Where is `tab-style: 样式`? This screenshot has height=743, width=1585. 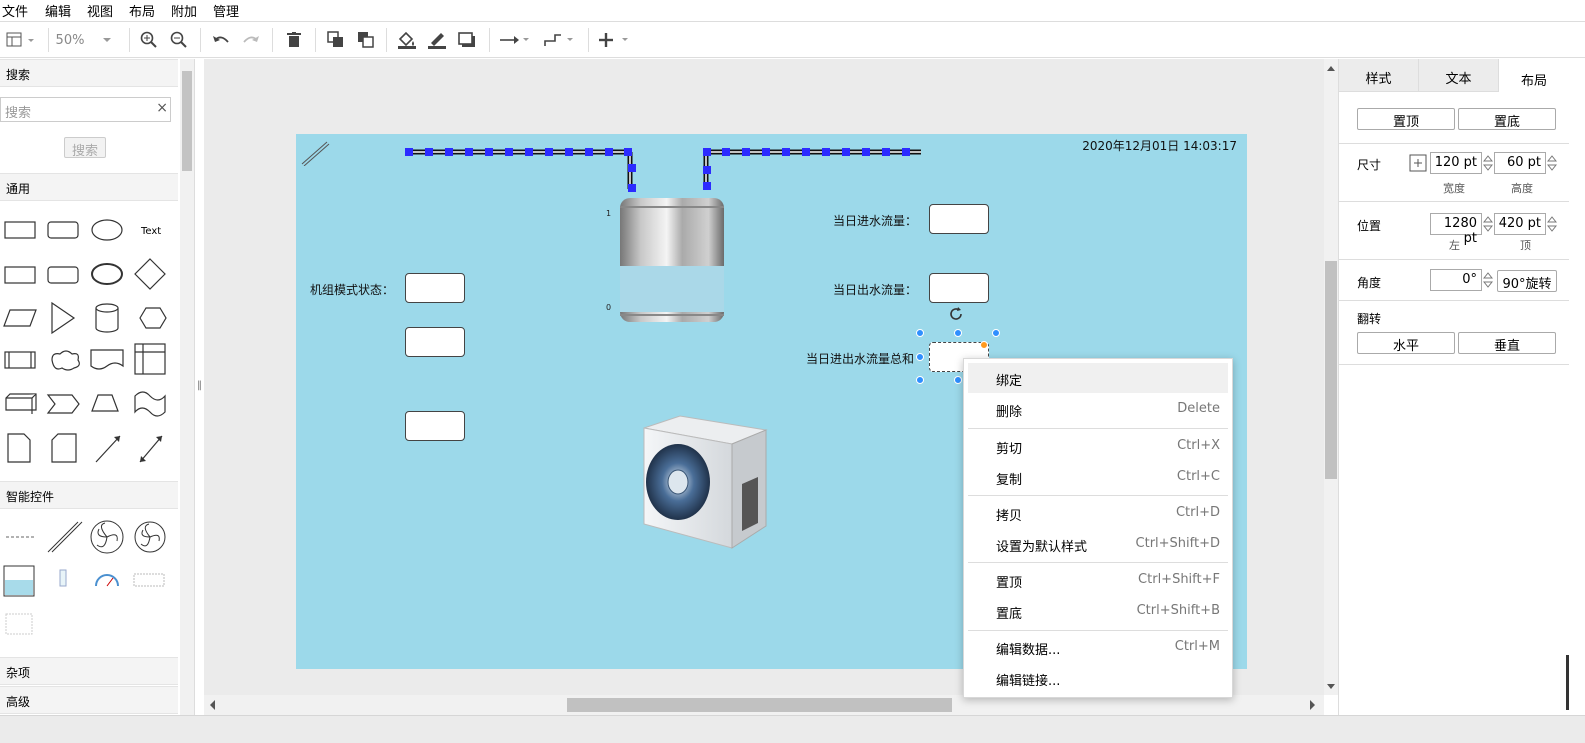 tab-style: 样式 is located at coordinates (1379, 75).